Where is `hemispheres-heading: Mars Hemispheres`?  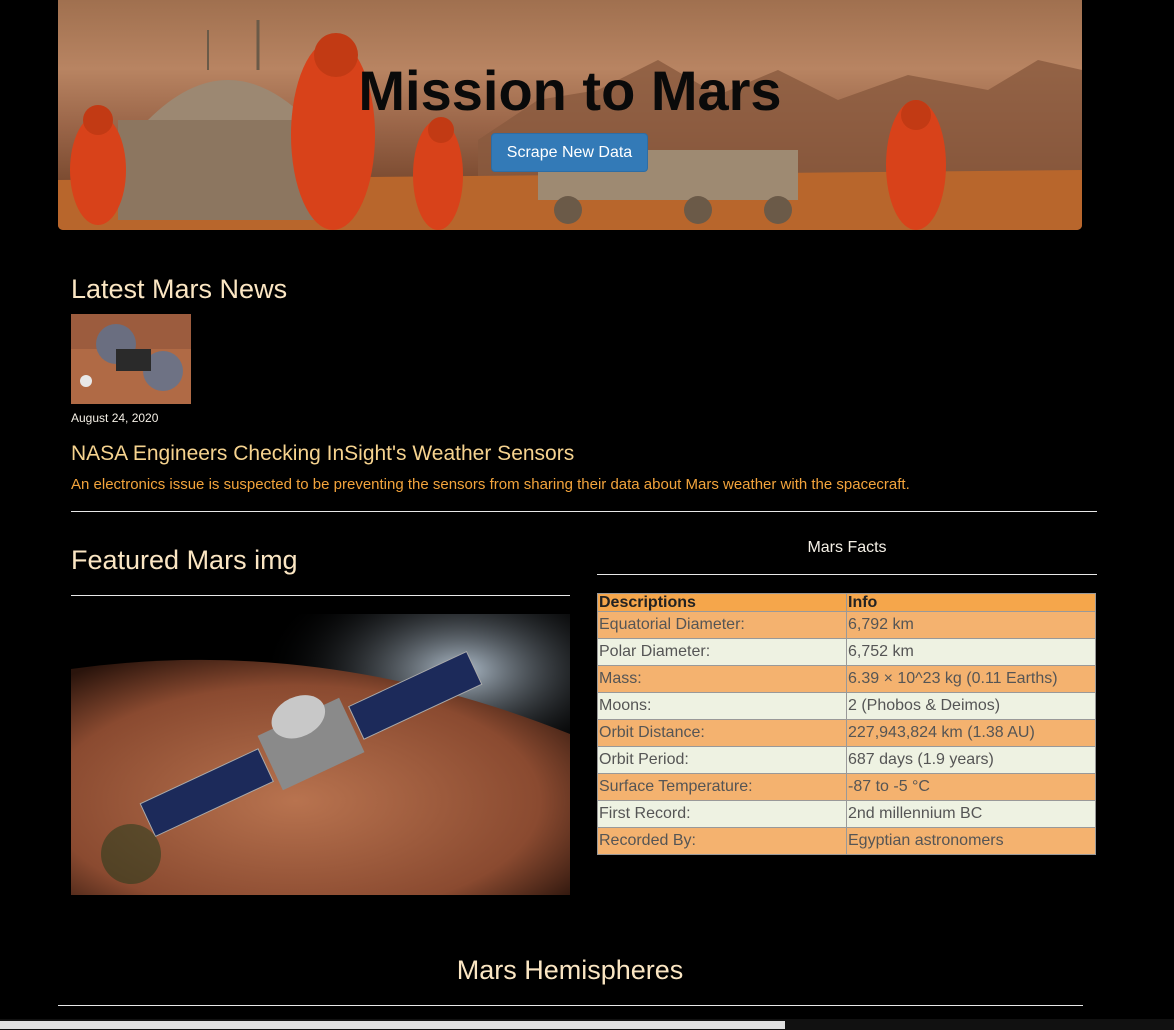 hemispheres-heading: Mars Hemispheres is located at coordinates (570, 970).